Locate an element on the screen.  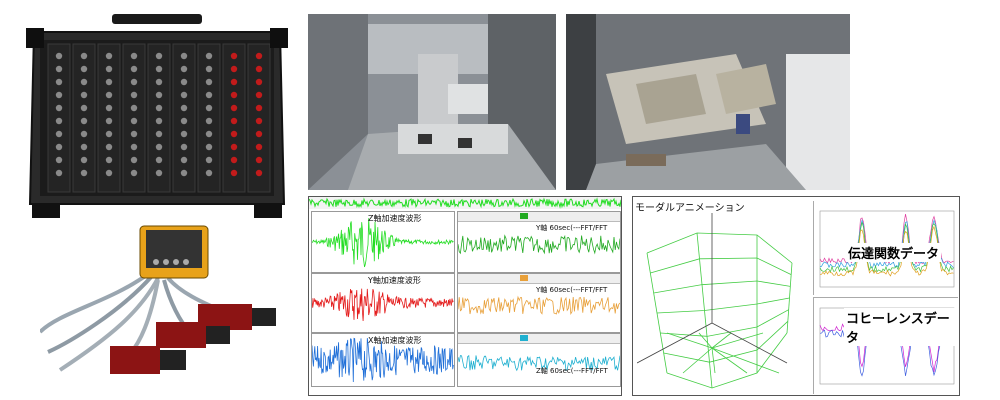
spectrum-3-header is located at coordinates (539, 339).